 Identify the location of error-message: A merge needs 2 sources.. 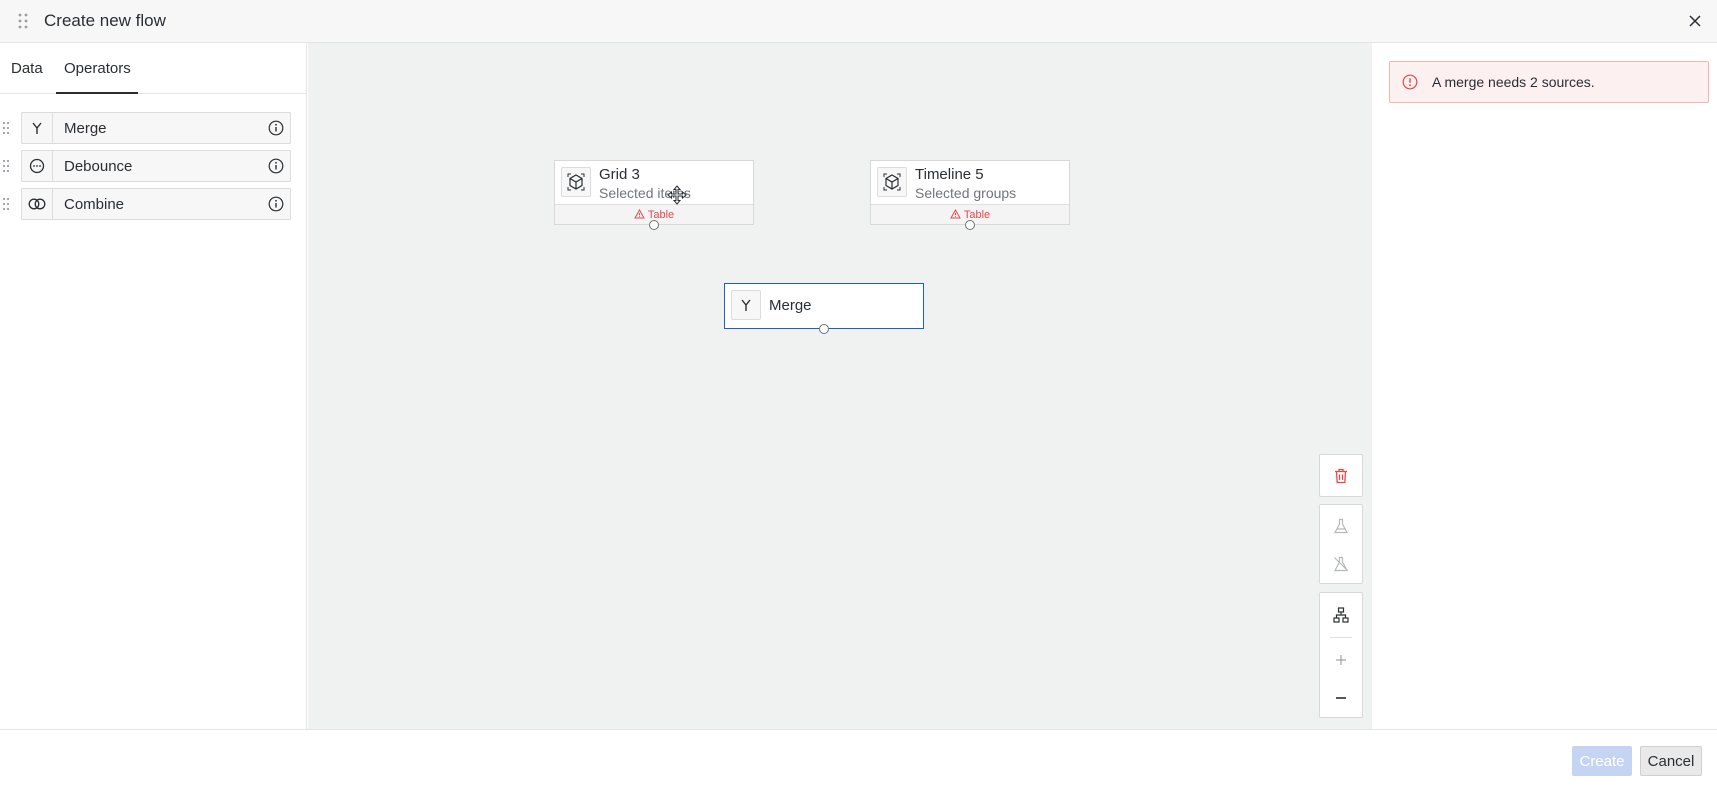
(1513, 82).